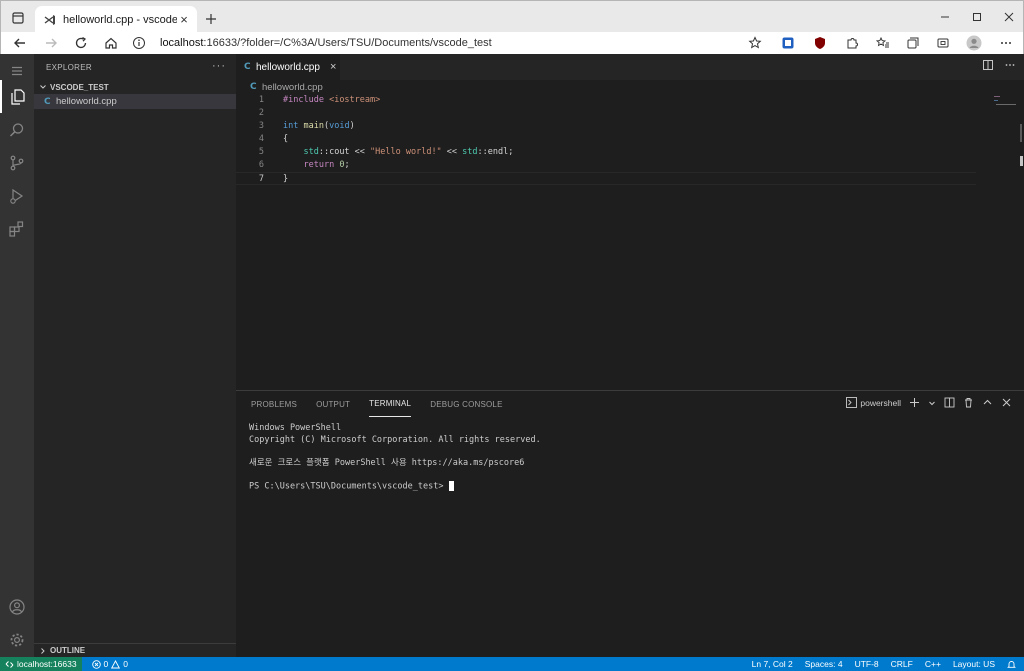  Describe the element at coordinates (17, 195) in the screenshot. I see `run-debug-icon` at that location.